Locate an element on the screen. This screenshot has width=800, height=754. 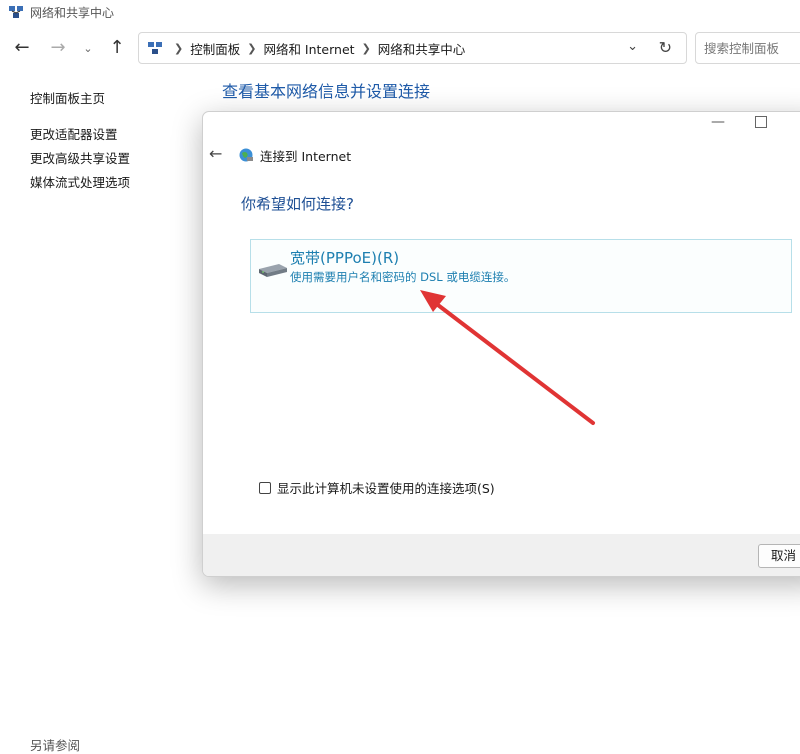
show-unconfigured-options-checkbox is located at coordinates (265, 487).